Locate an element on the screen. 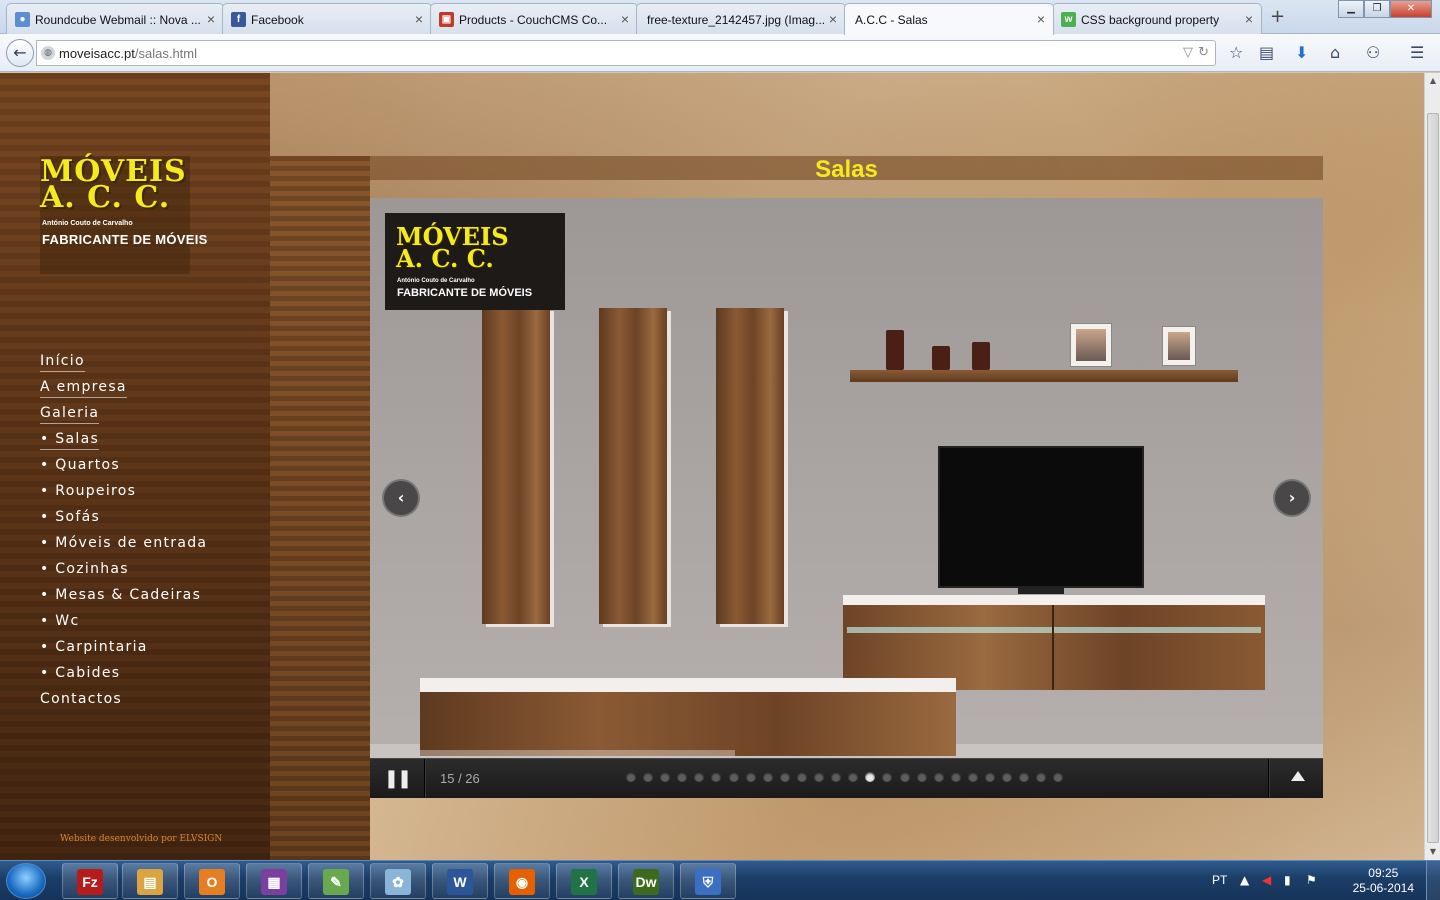  menu-item-sofas: • Sofás is located at coordinates (123, 522).